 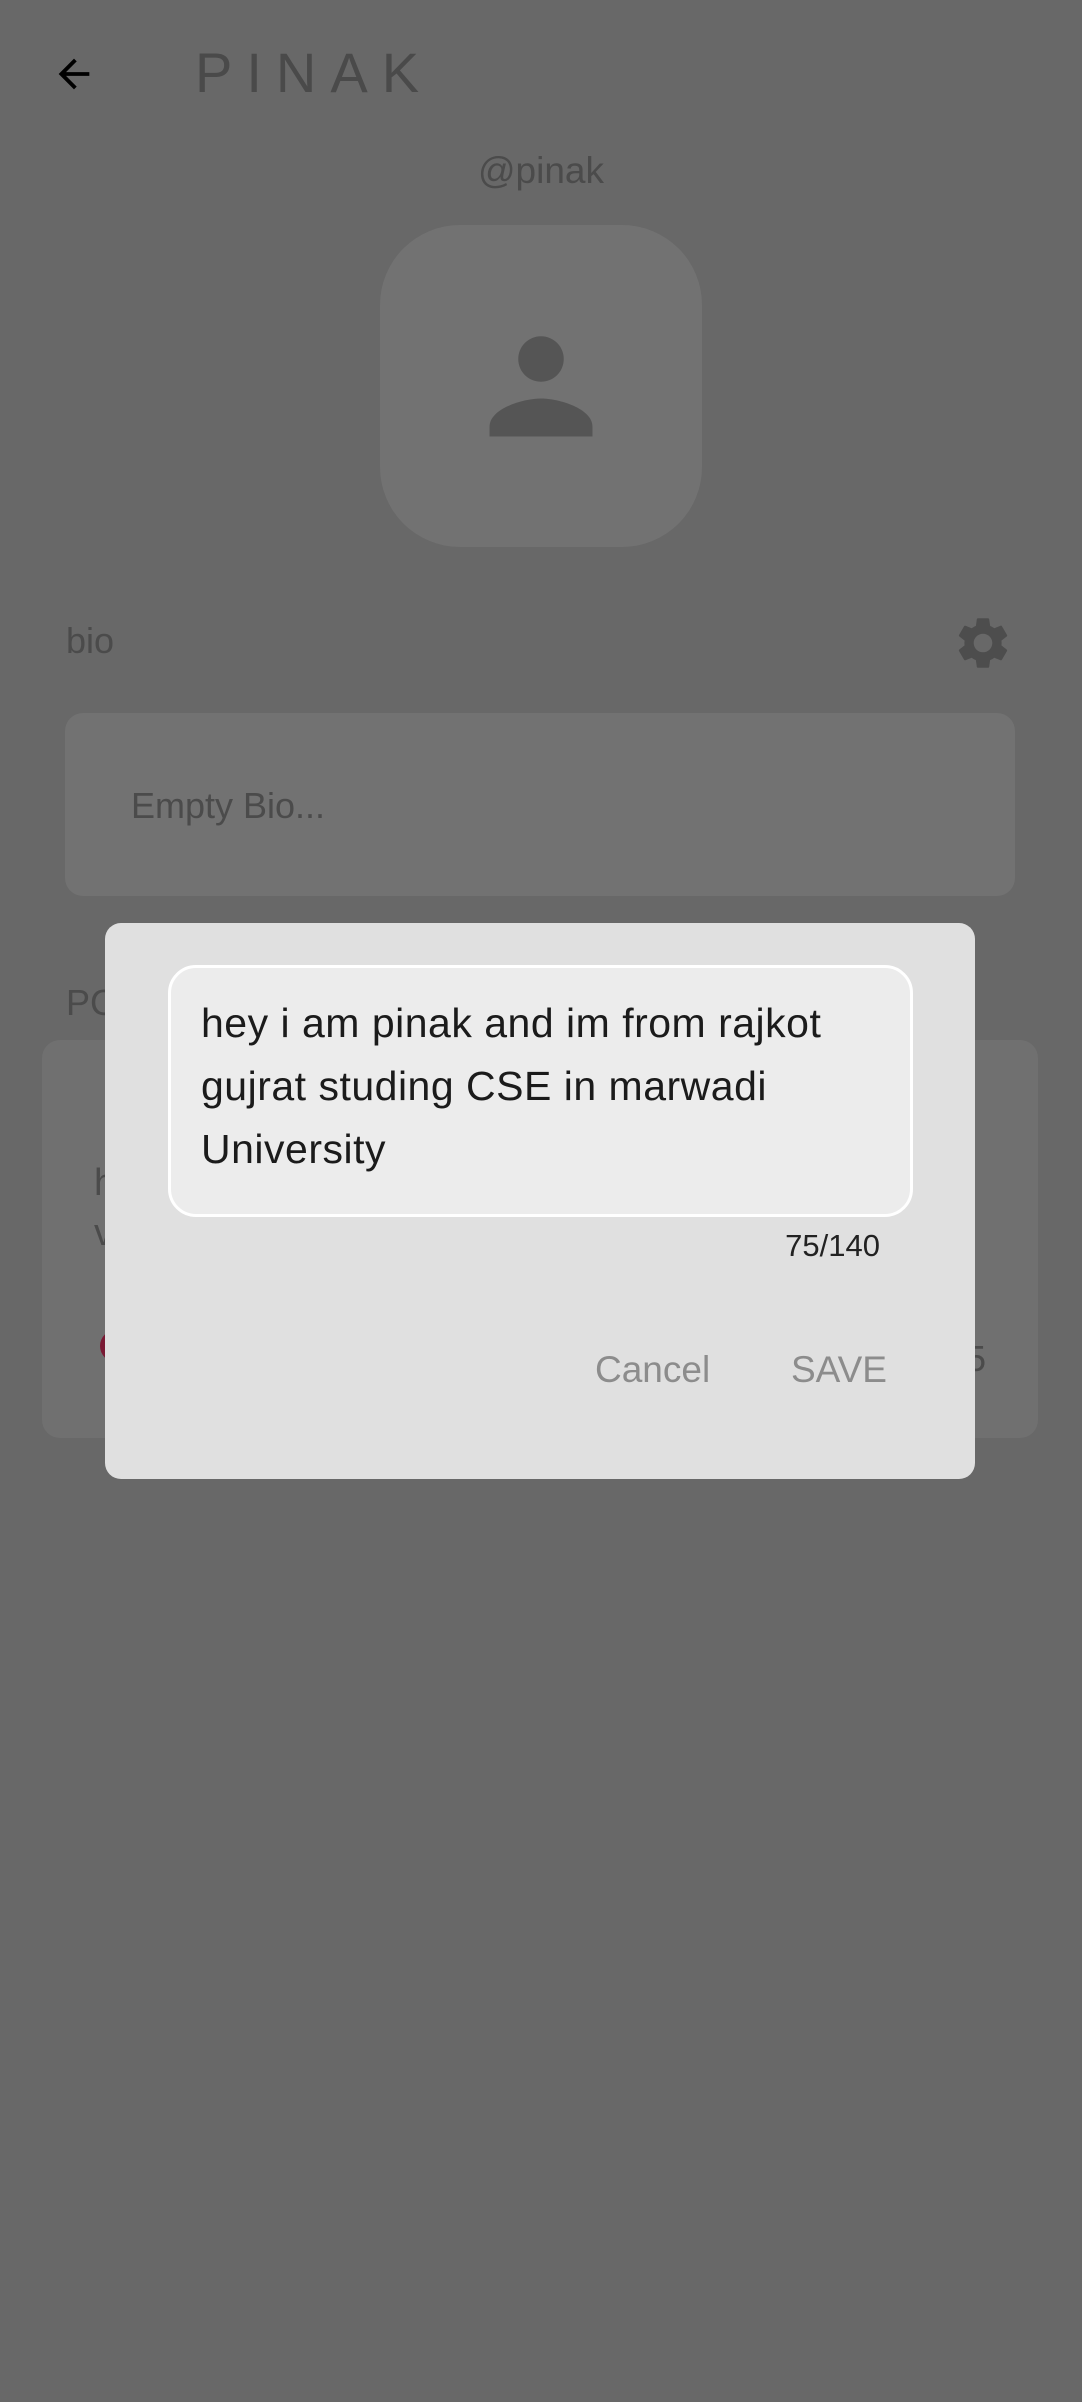 I want to click on back-button, so click(x=74, y=74).